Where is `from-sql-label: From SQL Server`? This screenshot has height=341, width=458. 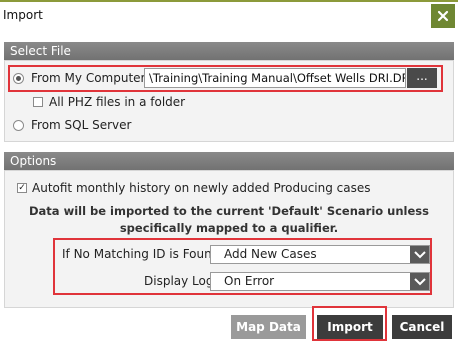 from-sql-label: From SQL Server is located at coordinates (81, 125).